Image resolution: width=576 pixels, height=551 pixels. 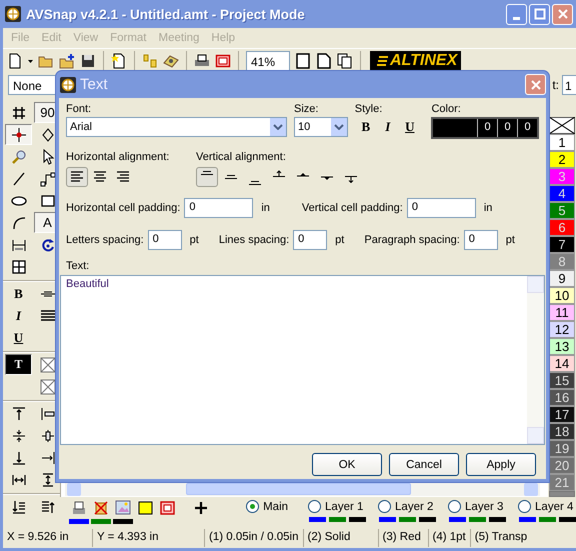 What do you see at coordinates (265, 208) in the screenshot?
I see `unit-label: in` at bounding box center [265, 208].